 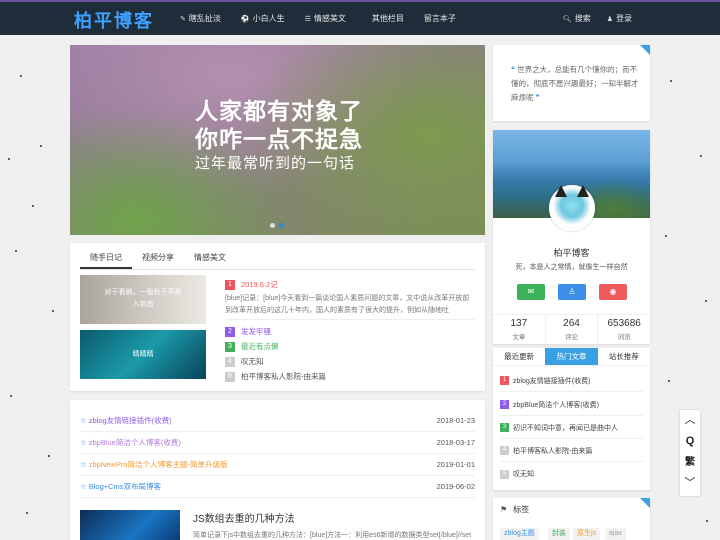 I want to click on avatar-ear, so click(x=583, y=191).